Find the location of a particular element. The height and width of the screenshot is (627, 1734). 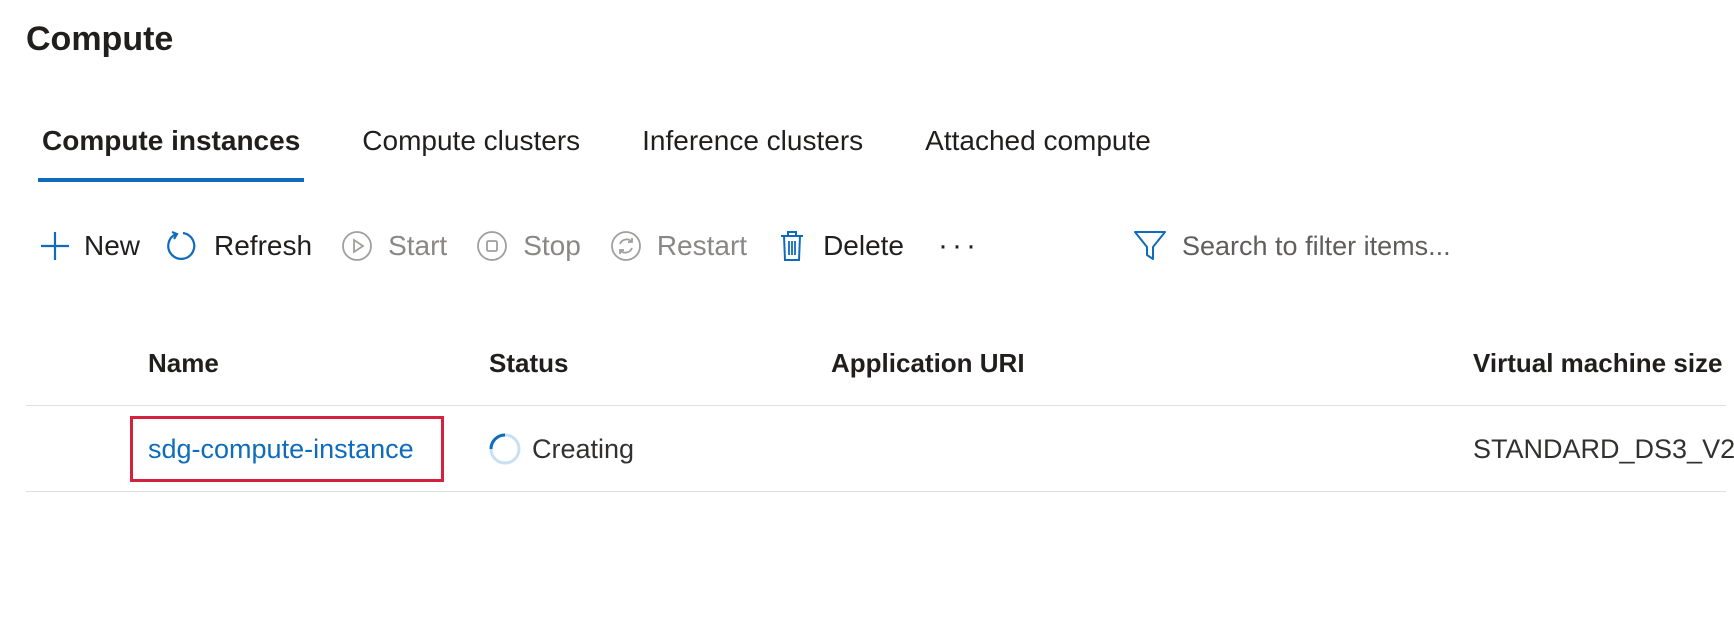

more-actions-button: ··· is located at coordinates (959, 246).